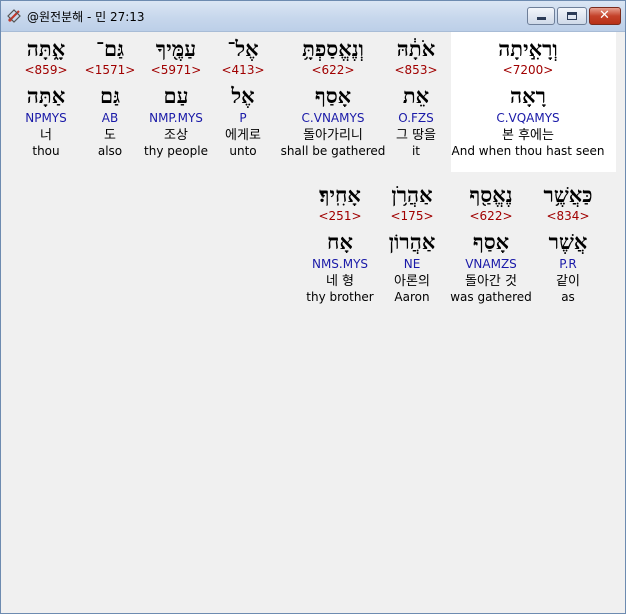  What do you see at coordinates (46, 135) in the screenshot?
I see `korean-gloss: 너` at bounding box center [46, 135].